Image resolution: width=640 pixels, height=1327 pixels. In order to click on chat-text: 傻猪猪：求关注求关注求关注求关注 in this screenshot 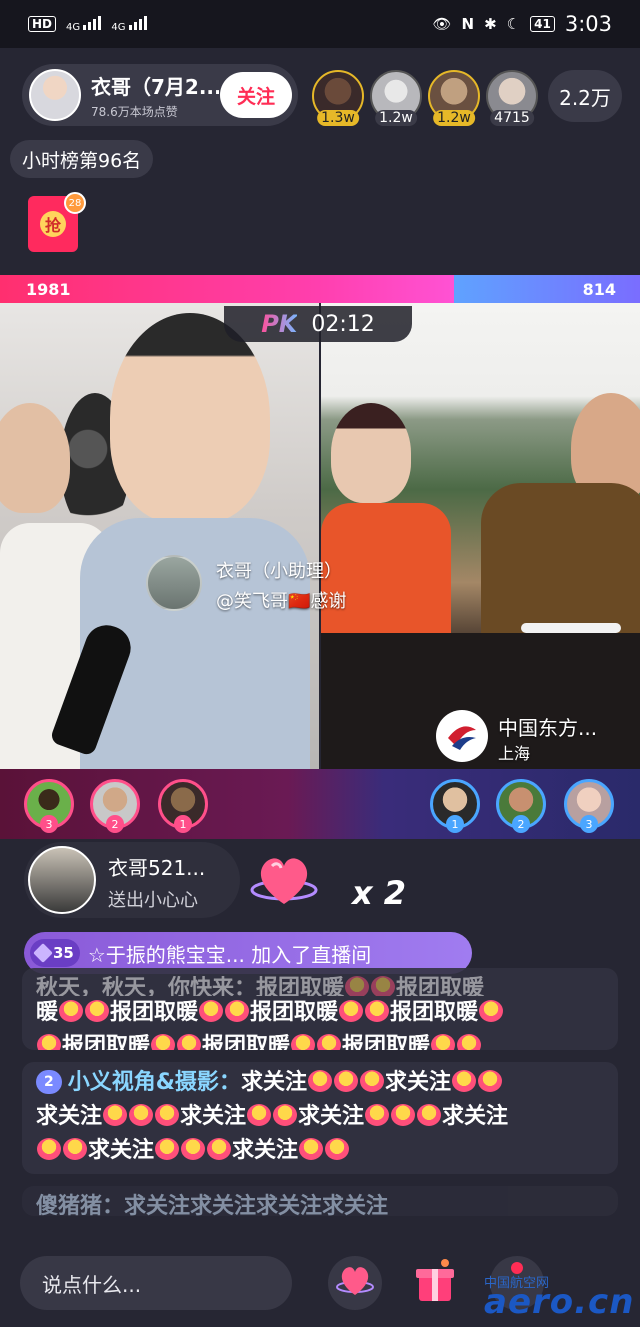, I will do `click(212, 1205)`.